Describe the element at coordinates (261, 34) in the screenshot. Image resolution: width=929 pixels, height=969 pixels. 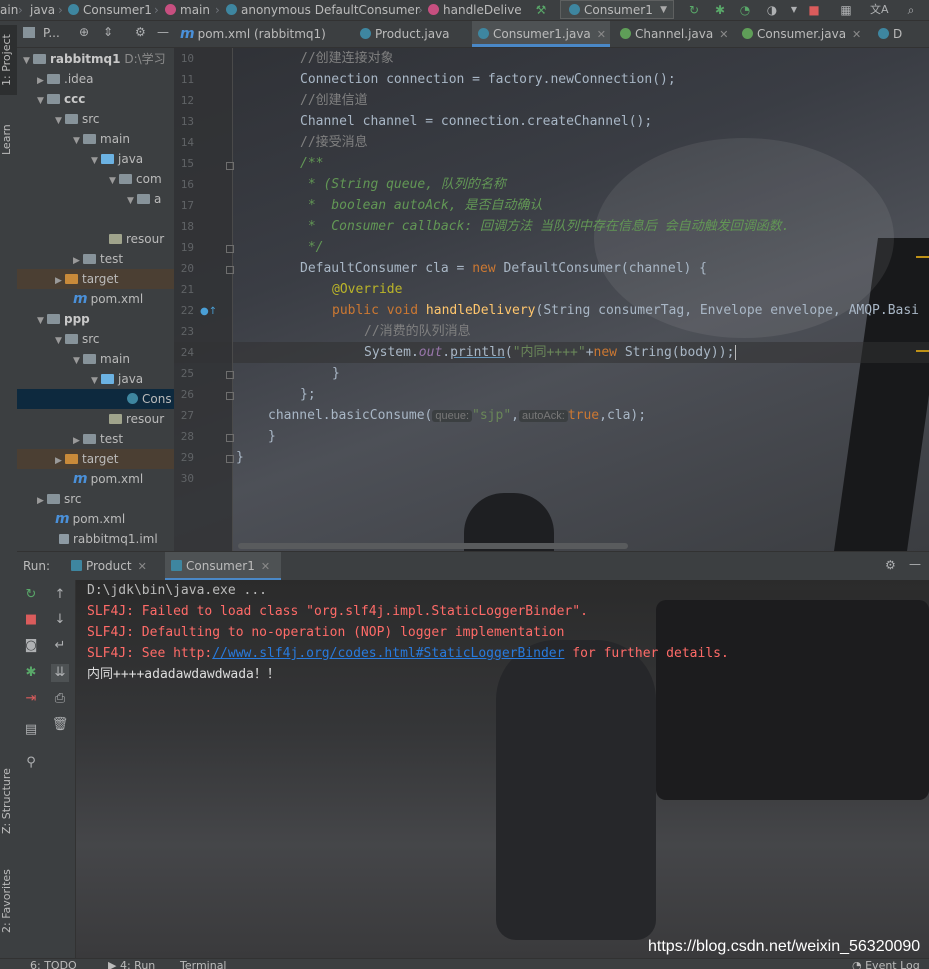
I see `tab-label: pom.xml (rabbitmq1)` at that location.